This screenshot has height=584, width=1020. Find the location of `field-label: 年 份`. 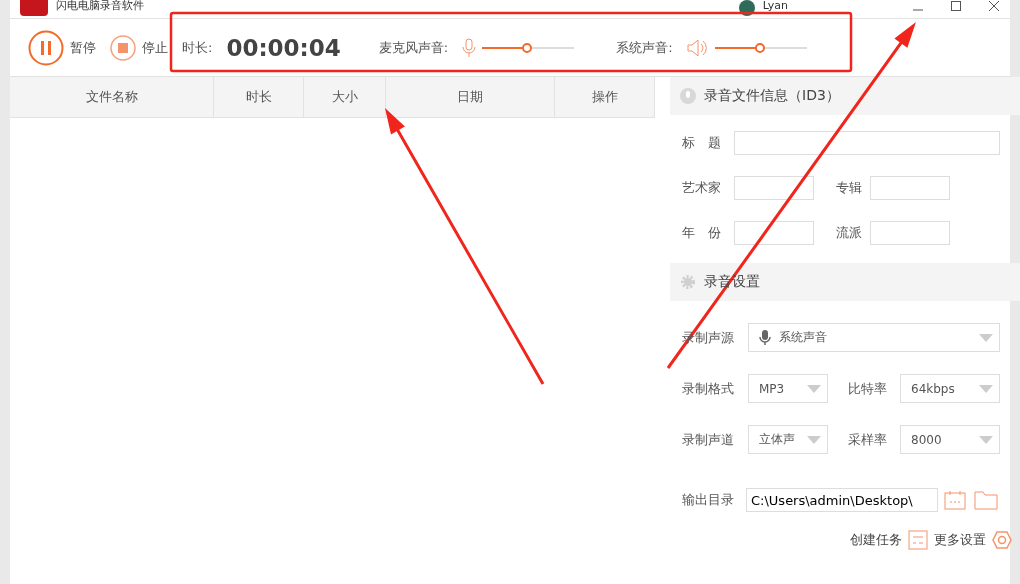

field-label: 年 份 is located at coordinates (702, 233).